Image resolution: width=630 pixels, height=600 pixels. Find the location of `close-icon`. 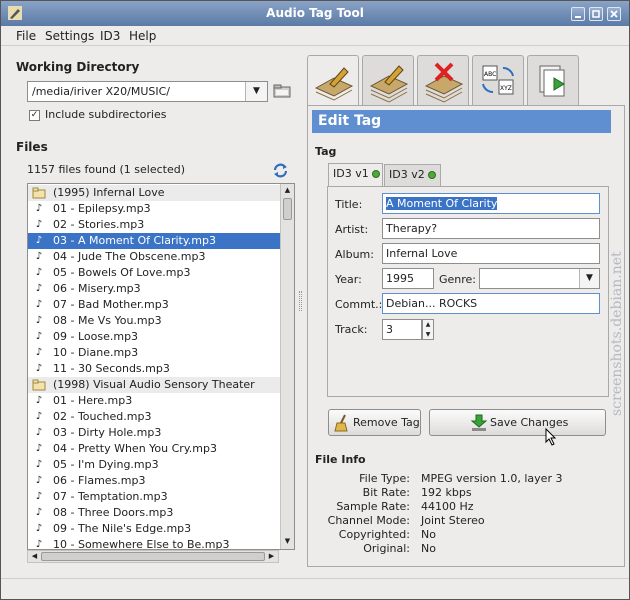

close-icon is located at coordinates (614, 14).